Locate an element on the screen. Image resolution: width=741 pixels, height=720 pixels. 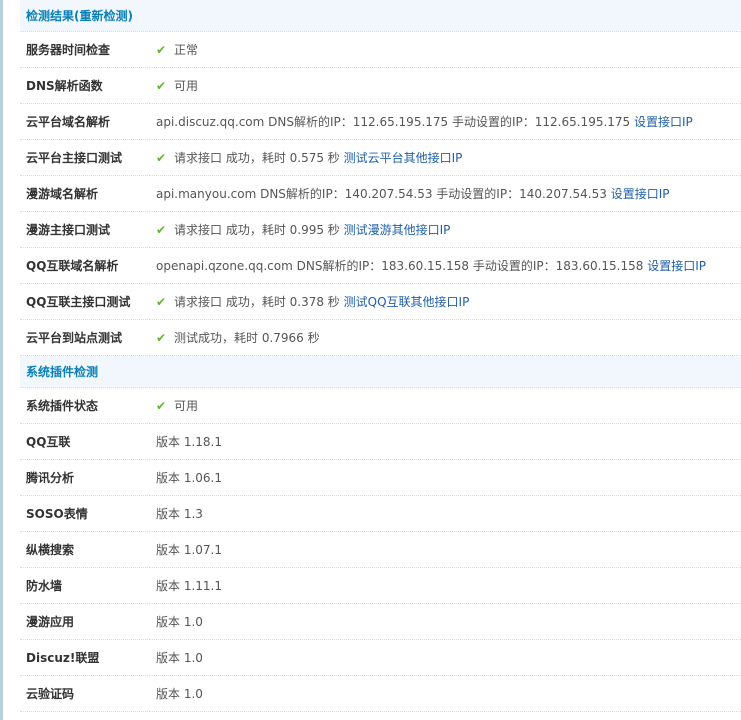
table-row: 云平台主接口测试 ✔ 请求接口 成功，耗时 0.575 秒 测试云平台其他接口IP is located at coordinates (380, 157).